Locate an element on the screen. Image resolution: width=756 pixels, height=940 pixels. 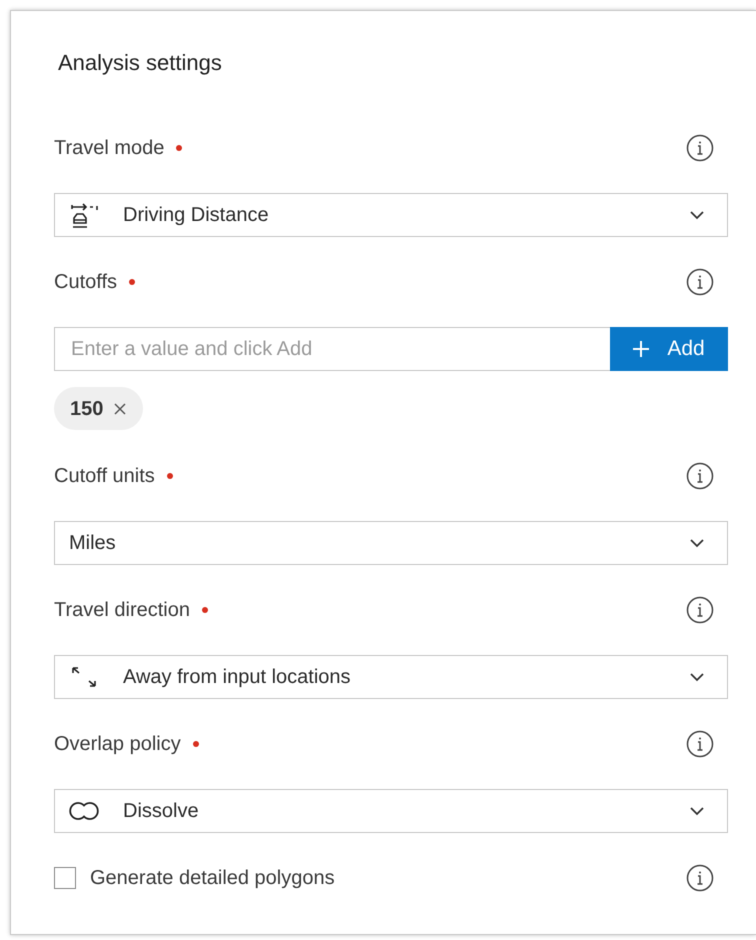
select-dropdown: Away from input locations is located at coordinates (391, 677).